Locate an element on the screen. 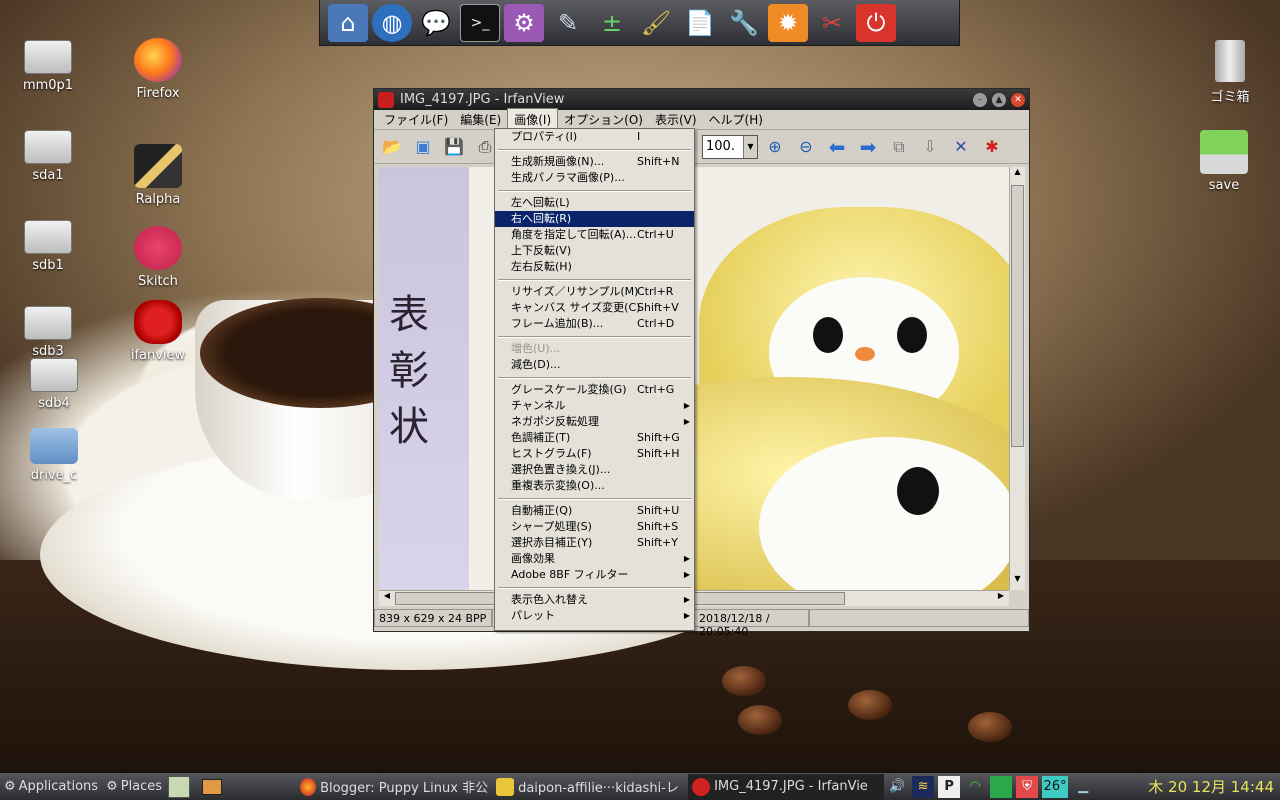 This screenshot has width=1280, height=800. menu-item: フレーム追加(B)... Ctrl+D is located at coordinates (594, 324).